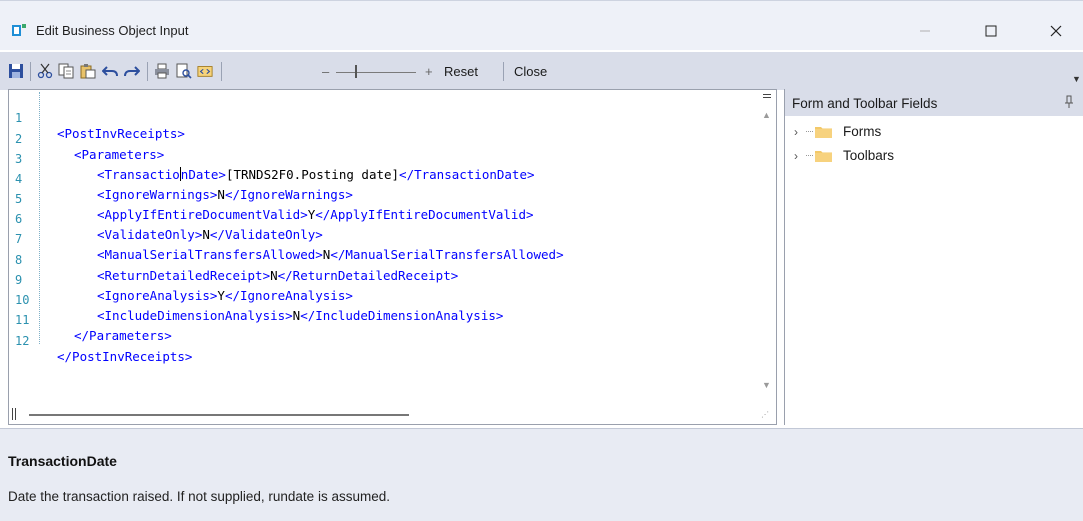 The width and height of the screenshot is (1083, 521). I want to click on xml-tag: <Parameters>, so click(119, 154).